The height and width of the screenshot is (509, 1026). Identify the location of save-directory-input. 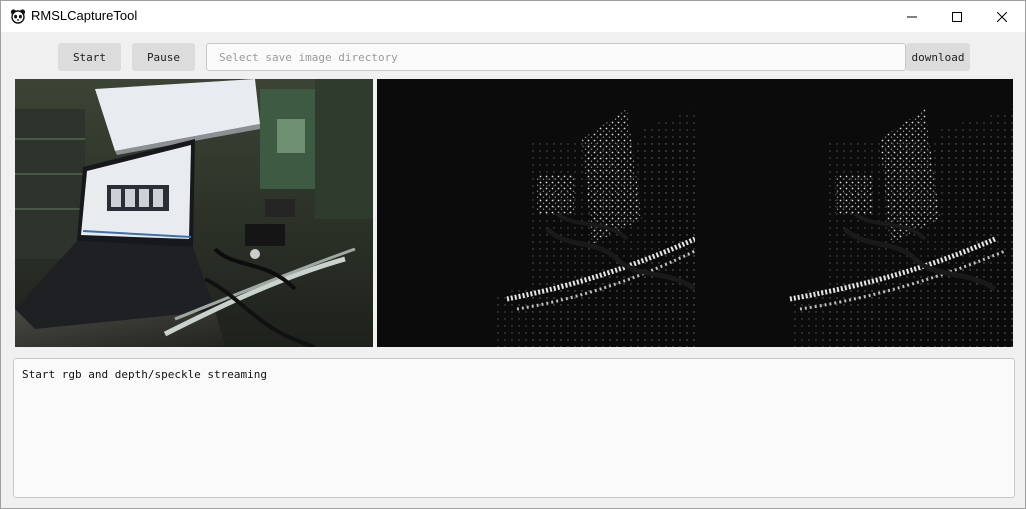
(556, 57).